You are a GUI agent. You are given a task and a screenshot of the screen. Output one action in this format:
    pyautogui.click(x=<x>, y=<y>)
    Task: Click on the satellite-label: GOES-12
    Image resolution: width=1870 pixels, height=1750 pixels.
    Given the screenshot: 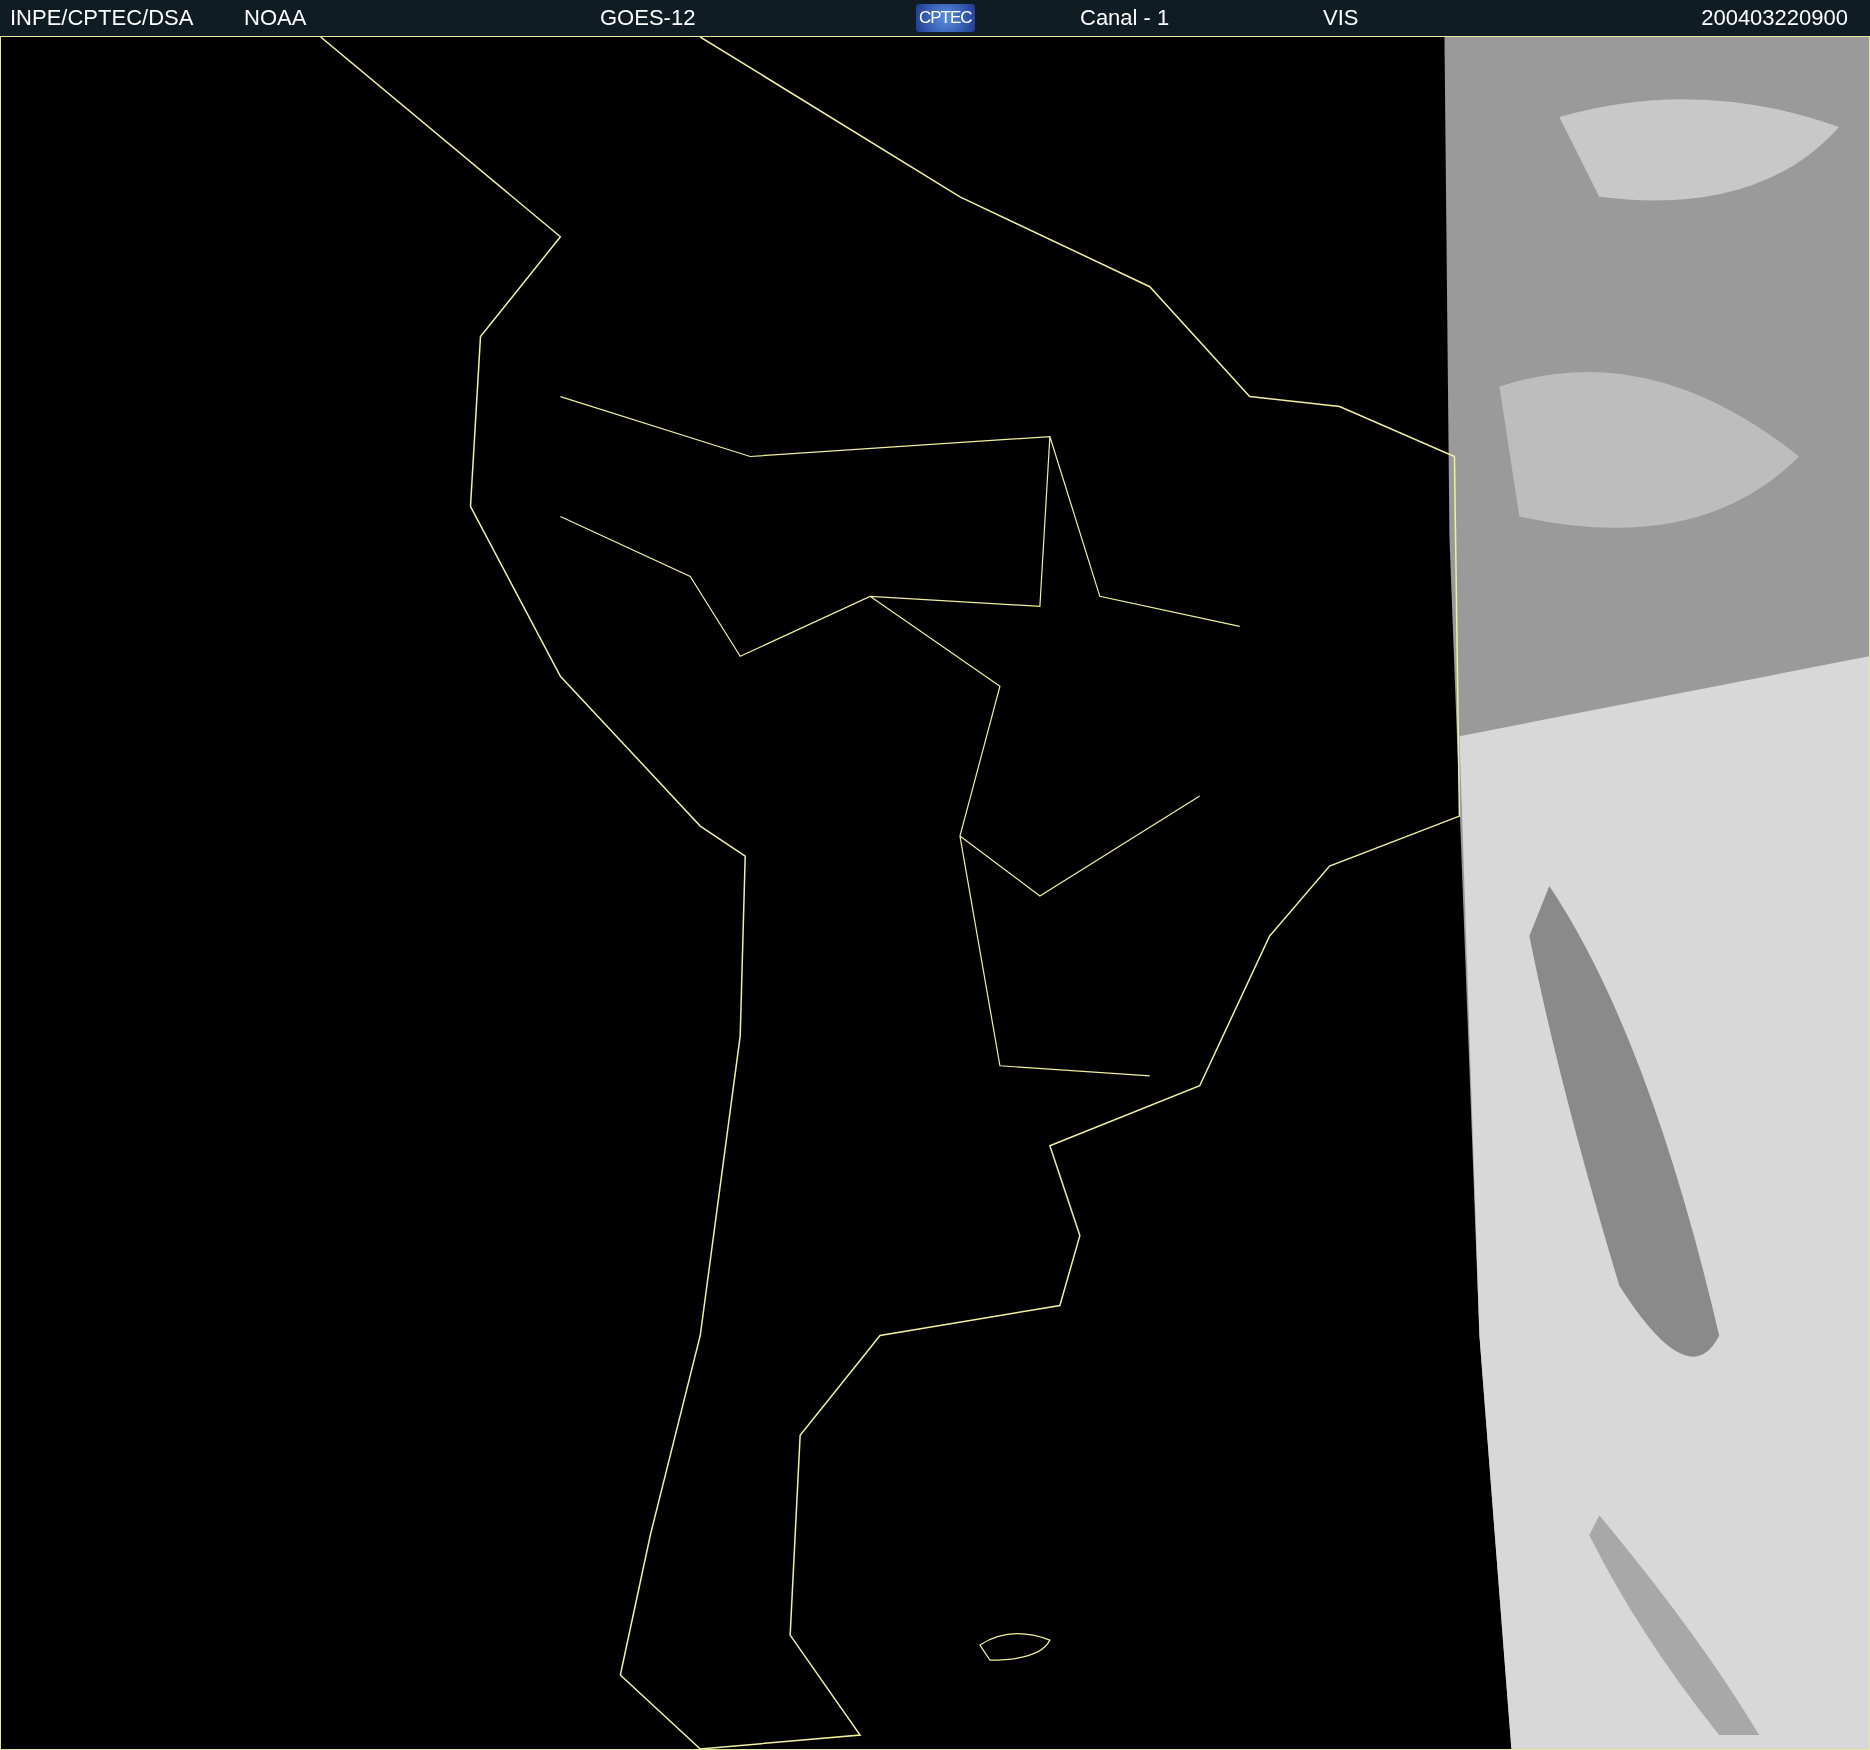 What is the action you would take?
    pyautogui.click(x=648, y=18)
    